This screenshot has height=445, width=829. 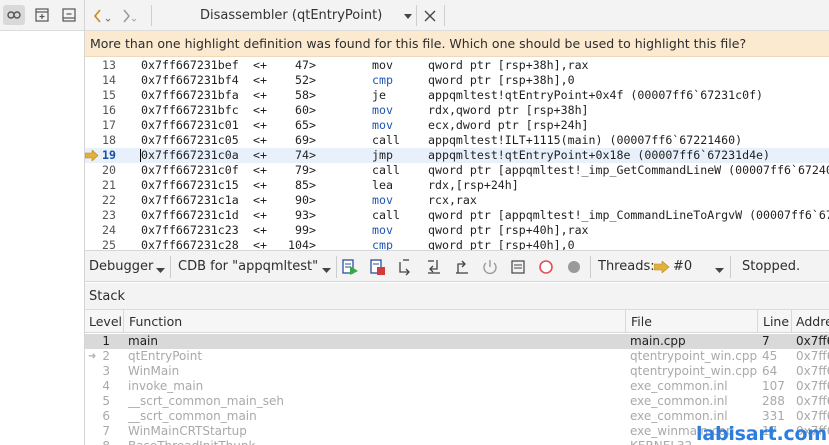 What do you see at coordinates (248, 266) in the screenshot?
I see `engine-select: CDB for "appqmltest"` at bounding box center [248, 266].